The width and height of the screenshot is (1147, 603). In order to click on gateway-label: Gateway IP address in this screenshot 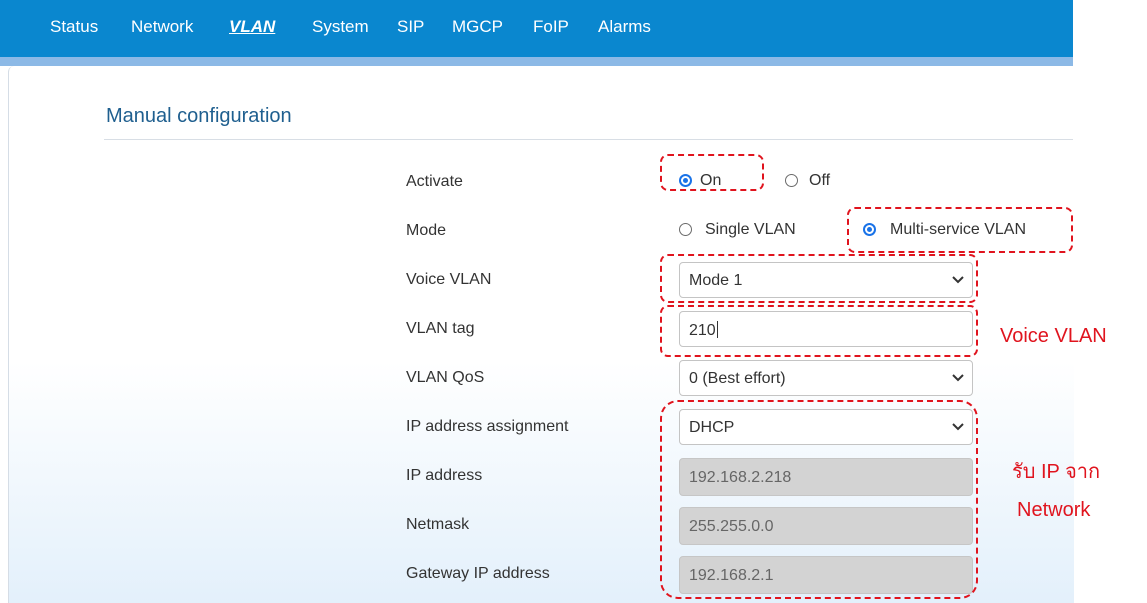, I will do `click(478, 573)`.